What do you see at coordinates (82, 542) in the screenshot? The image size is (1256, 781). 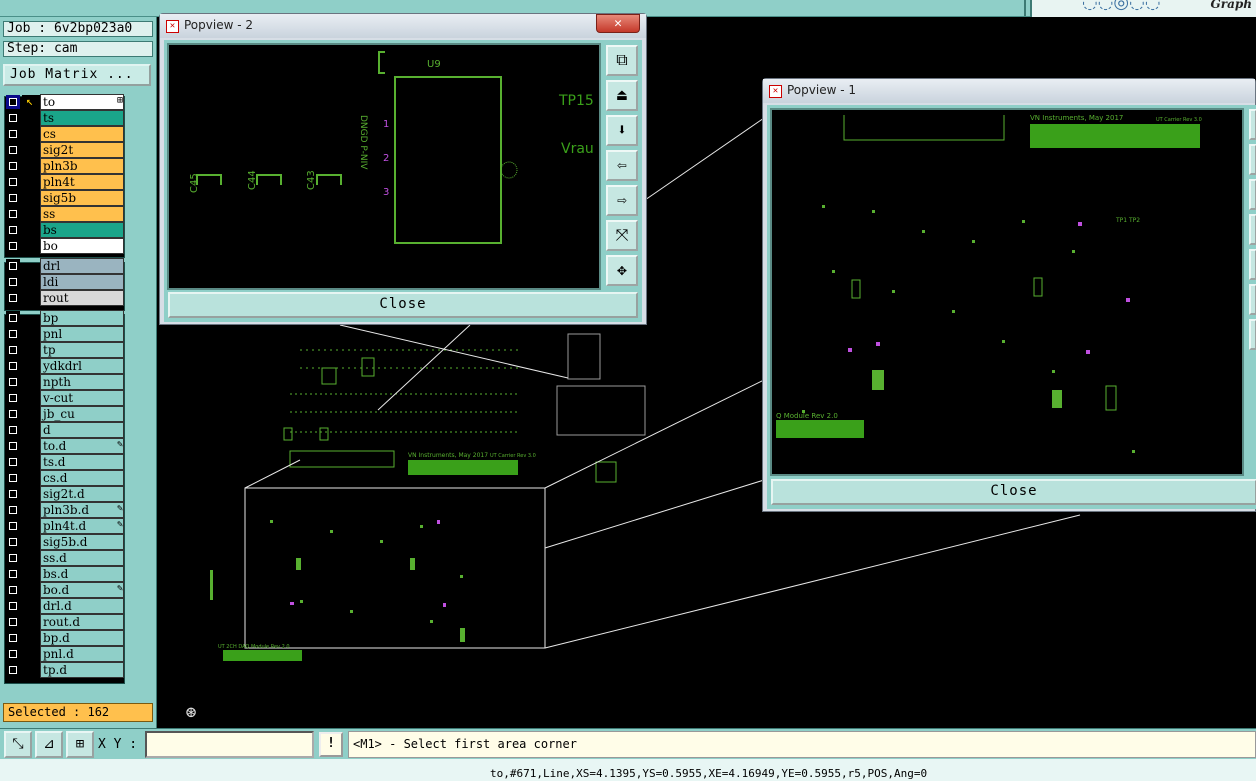 I see `layer-name: sig5b.d` at bounding box center [82, 542].